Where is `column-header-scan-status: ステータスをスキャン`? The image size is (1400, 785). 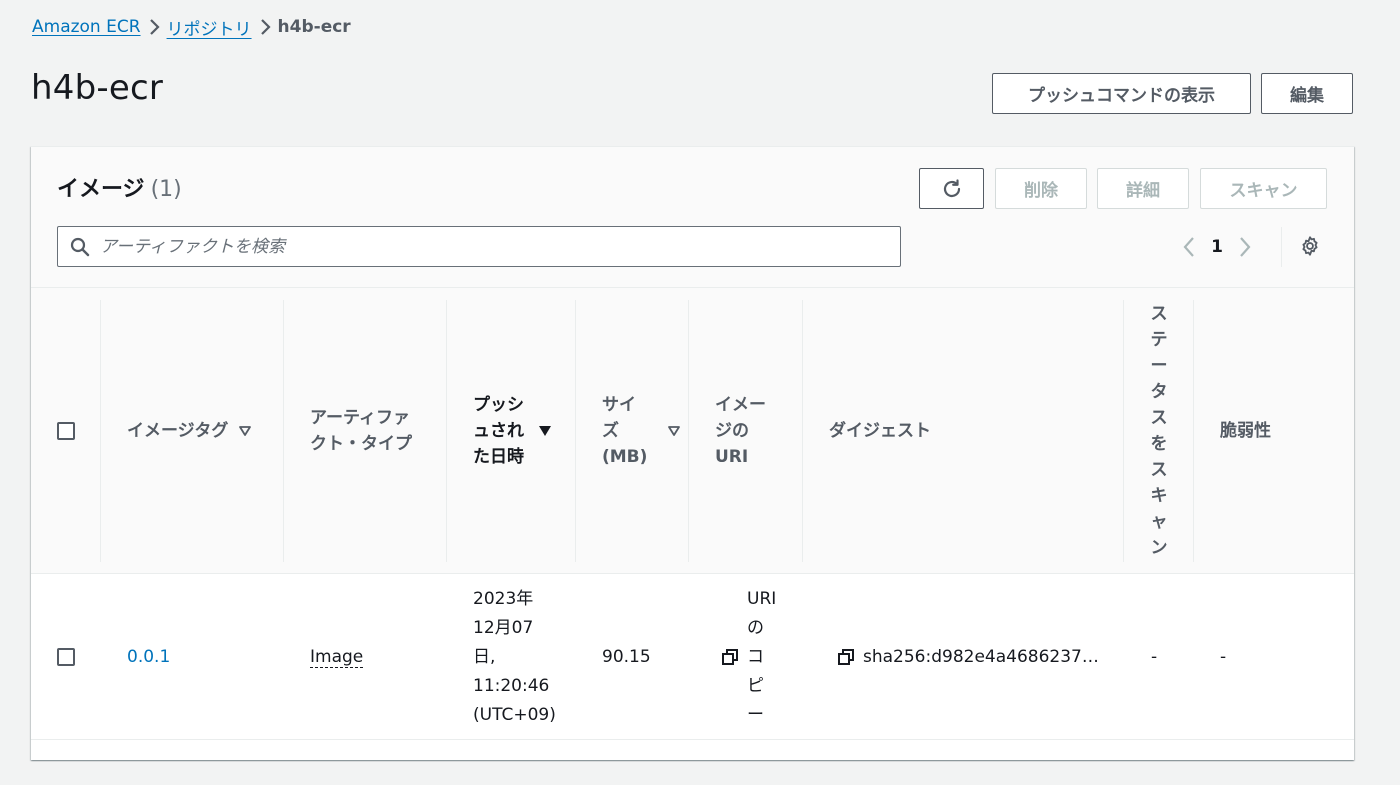
column-header-scan-status: ステータスをスキャン is located at coordinates (1159, 431).